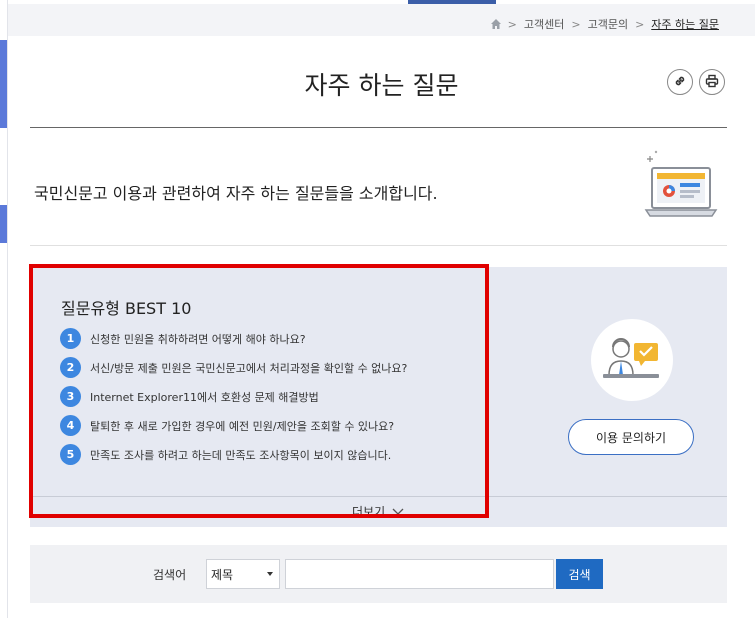 The image size is (755, 618). I want to click on search-type-value: 제목, so click(222, 574).